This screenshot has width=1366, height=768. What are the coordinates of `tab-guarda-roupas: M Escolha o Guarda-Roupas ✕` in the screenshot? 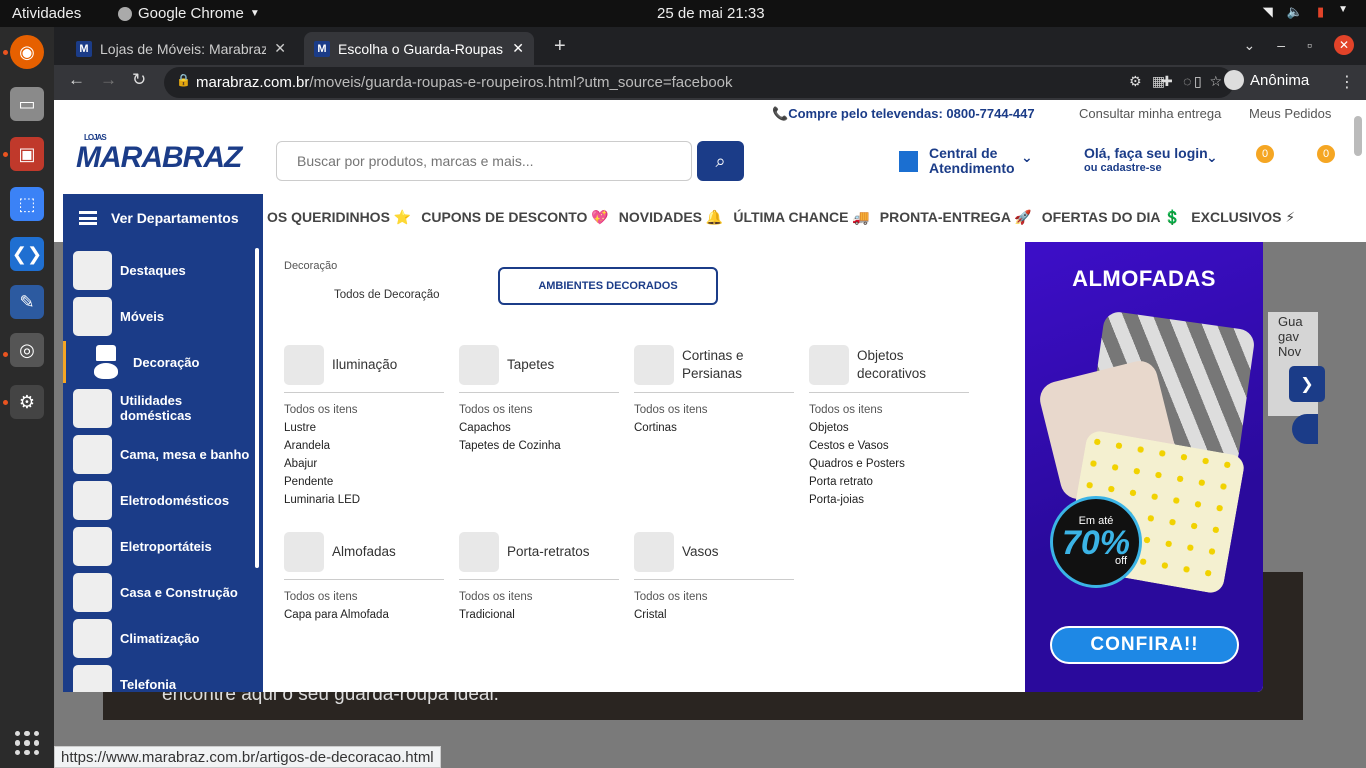 It's located at (419, 48).